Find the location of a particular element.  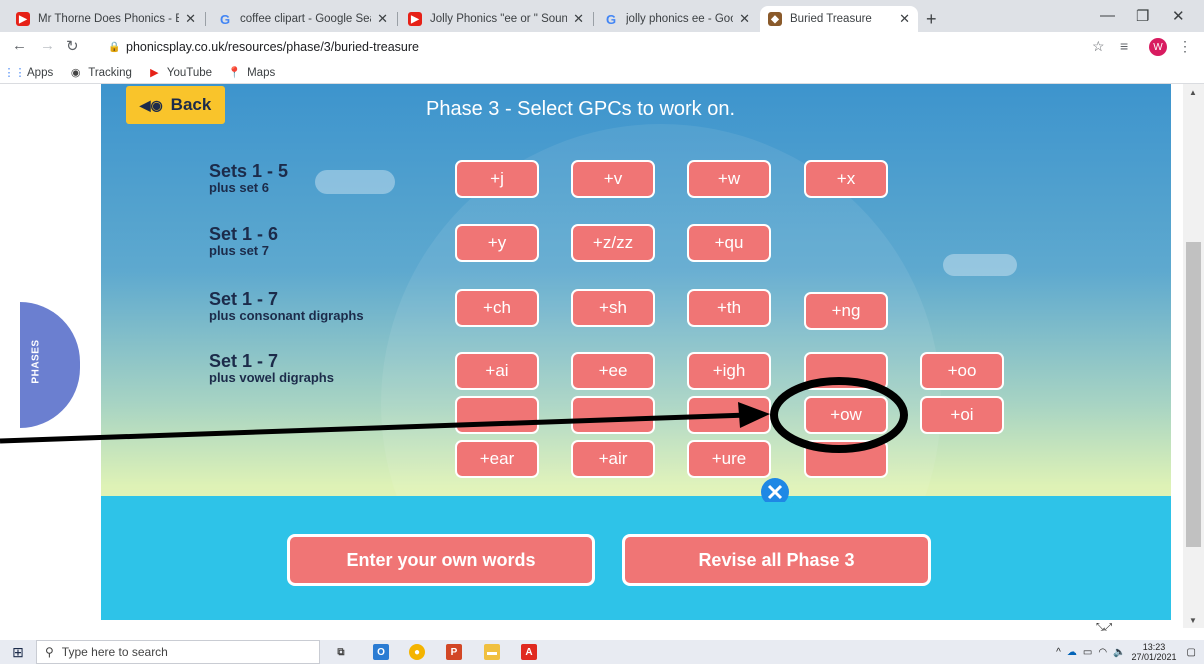

gpc-button-y: +y is located at coordinates (497, 243).